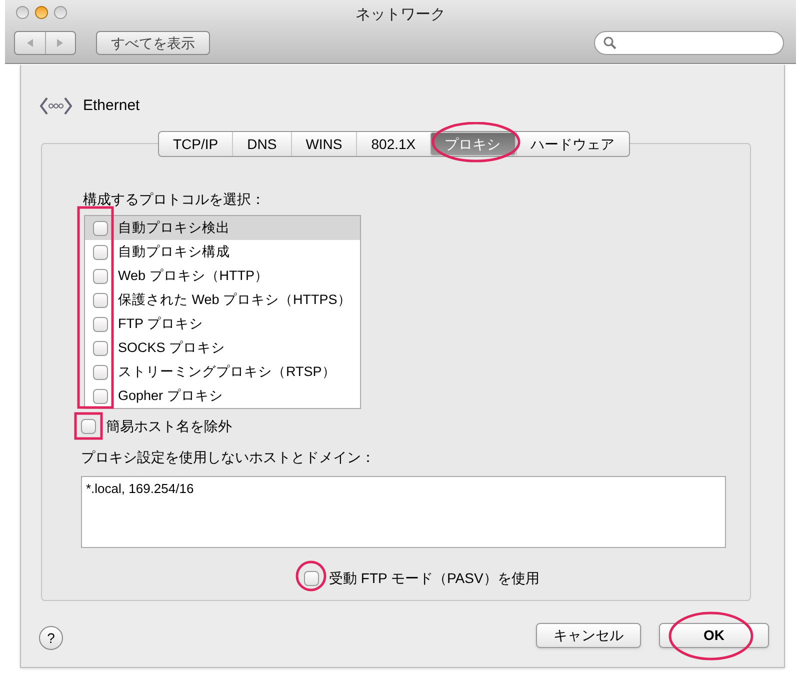  What do you see at coordinates (193, 275) in the screenshot?
I see `list-row-label: Web プロキシ（HTTP）` at bounding box center [193, 275].